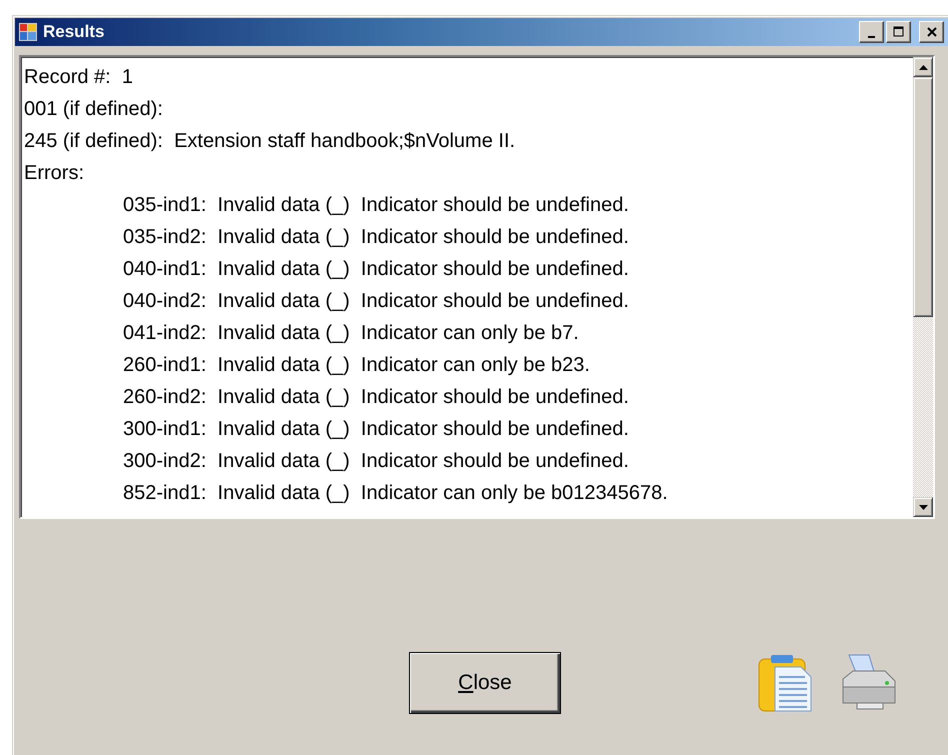 This screenshot has width=948, height=755. I want to click on maximize-button, so click(898, 32).